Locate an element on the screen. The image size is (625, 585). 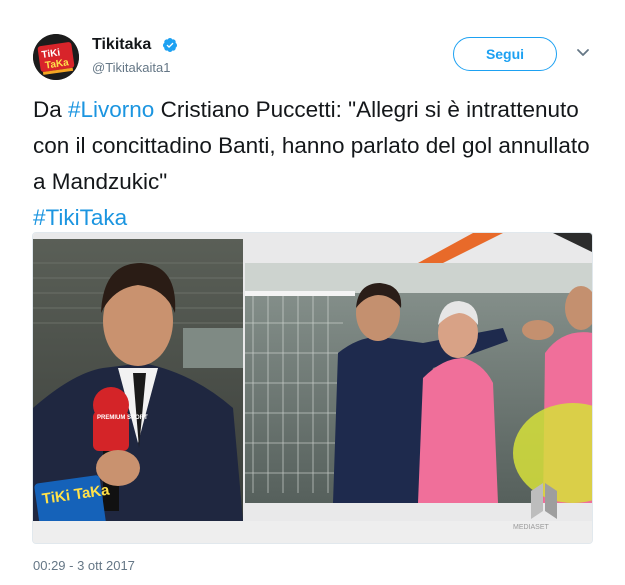
tweet-text-prefix: Da is located at coordinates (51, 109).